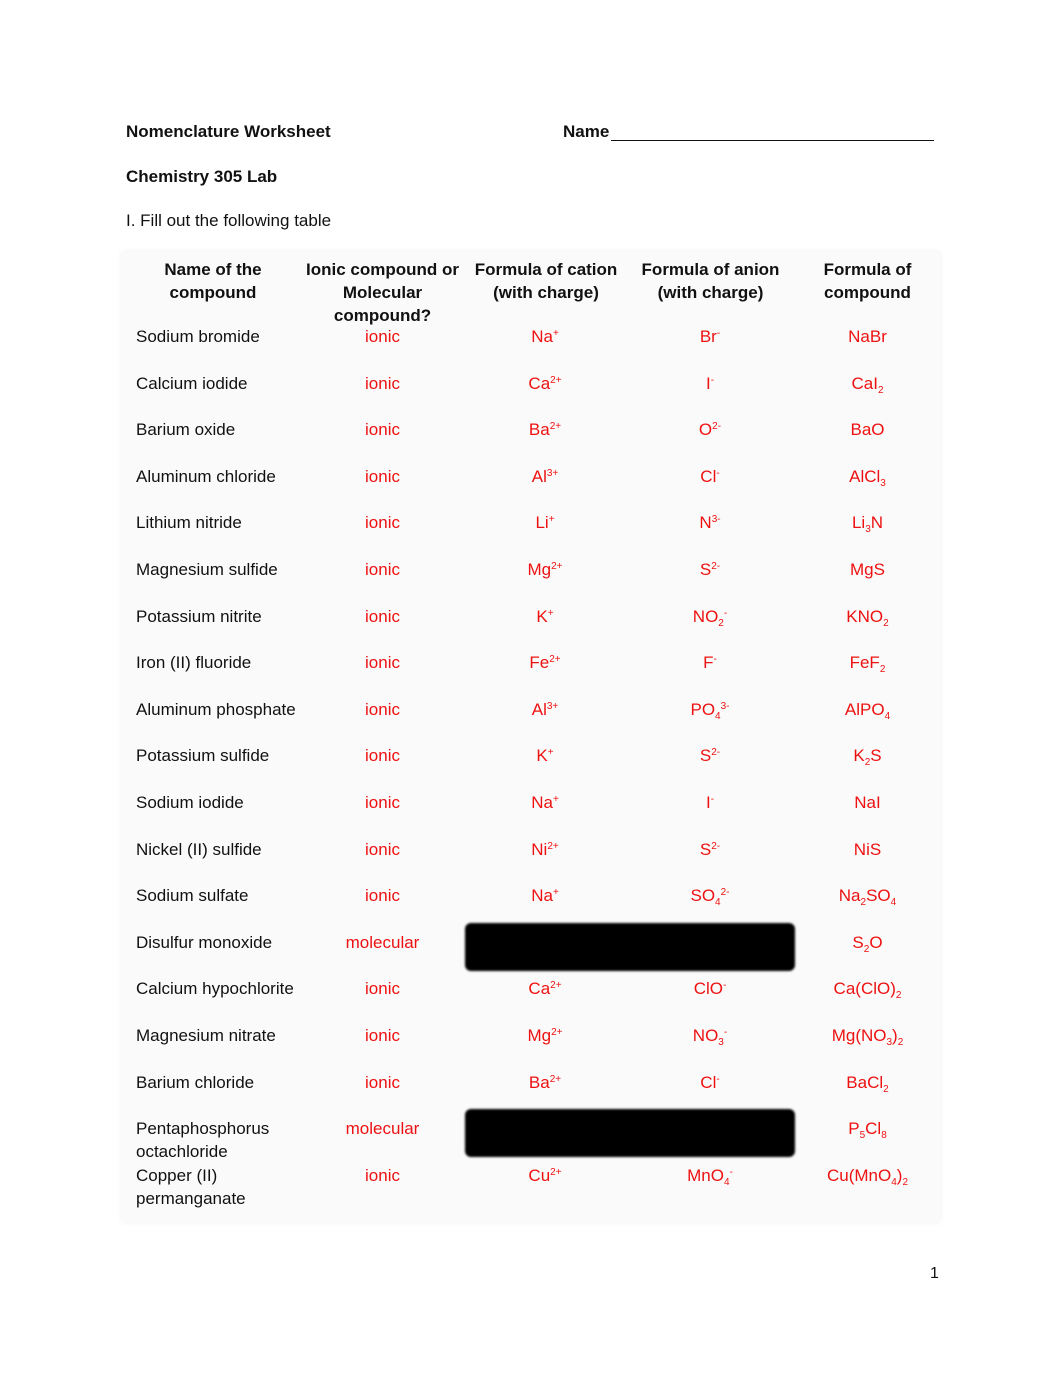 The height and width of the screenshot is (1377, 1062). Describe the element at coordinates (710, 988) in the screenshot. I see `anion-formula: ClO-` at that location.